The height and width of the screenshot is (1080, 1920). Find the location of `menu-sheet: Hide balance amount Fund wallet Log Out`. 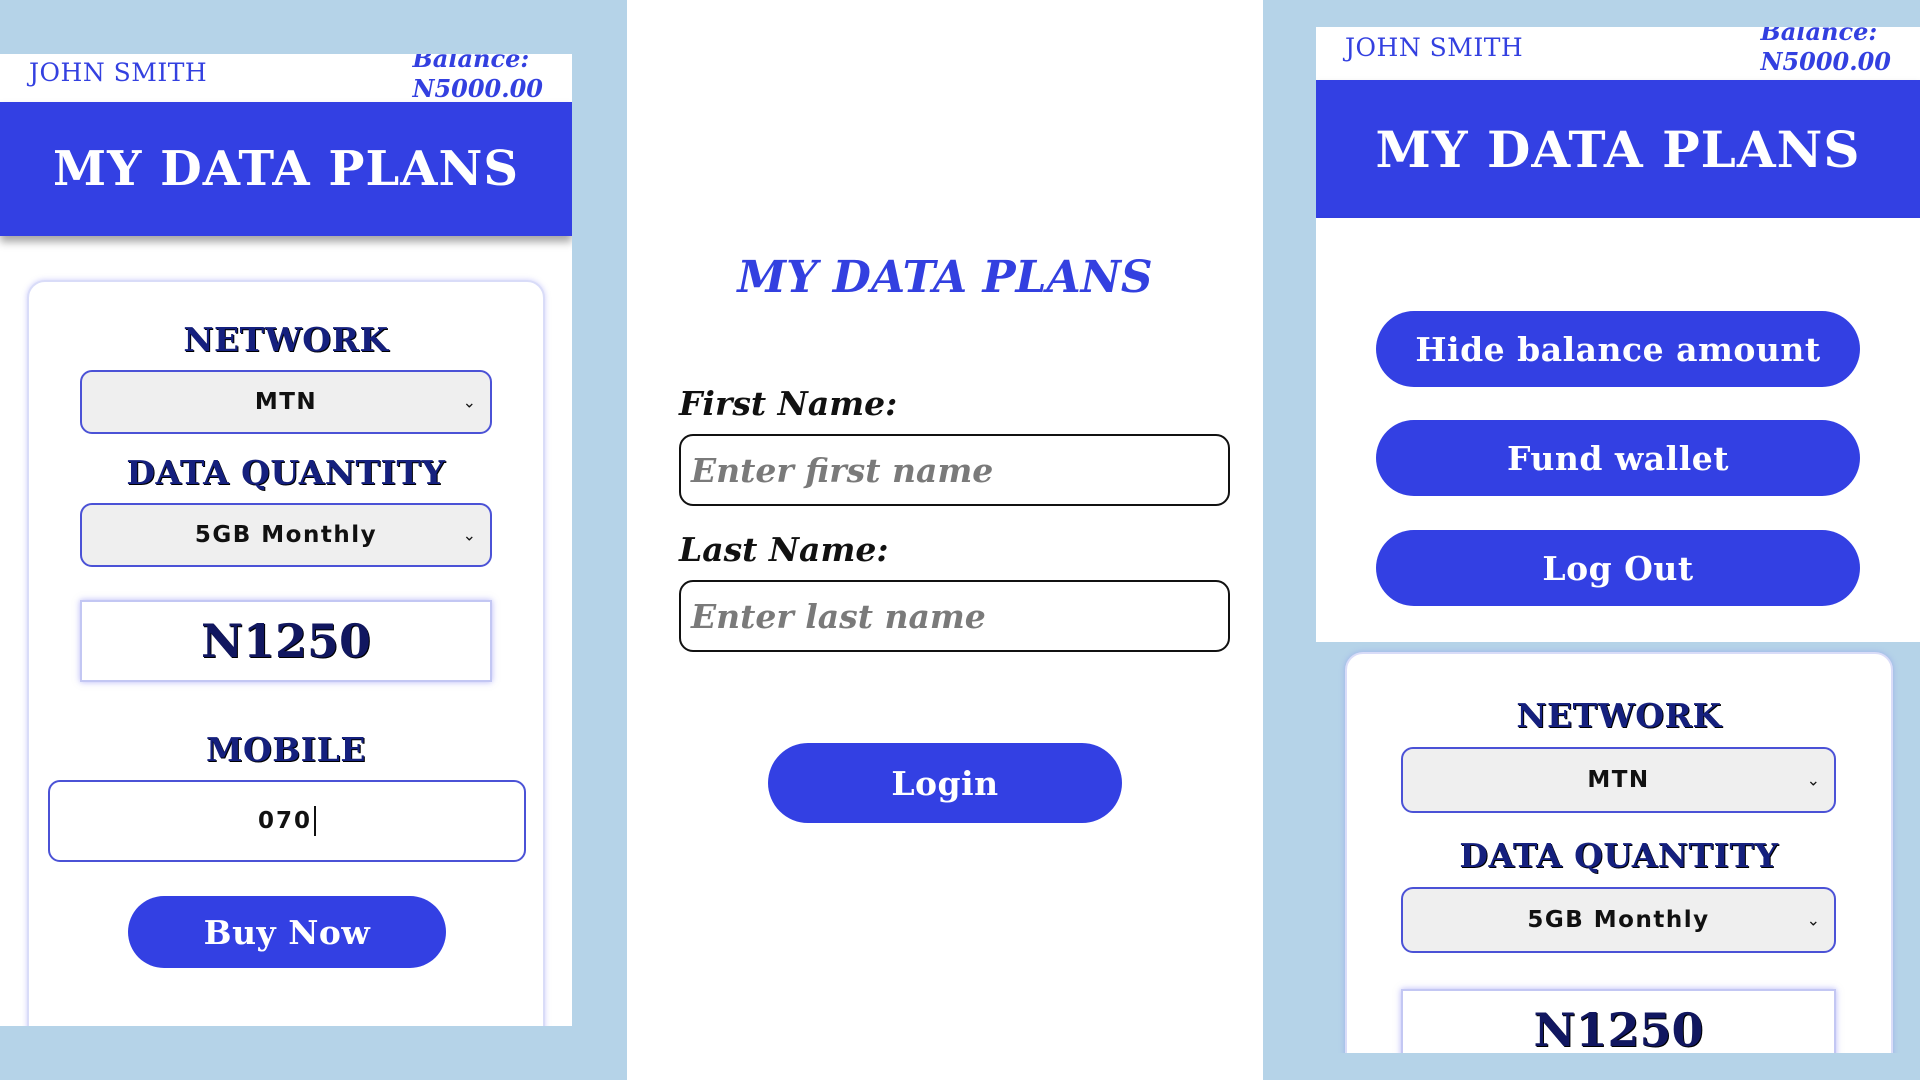

menu-sheet: Hide balance amount Fund wallet Log Out is located at coordinates (1618, 430).